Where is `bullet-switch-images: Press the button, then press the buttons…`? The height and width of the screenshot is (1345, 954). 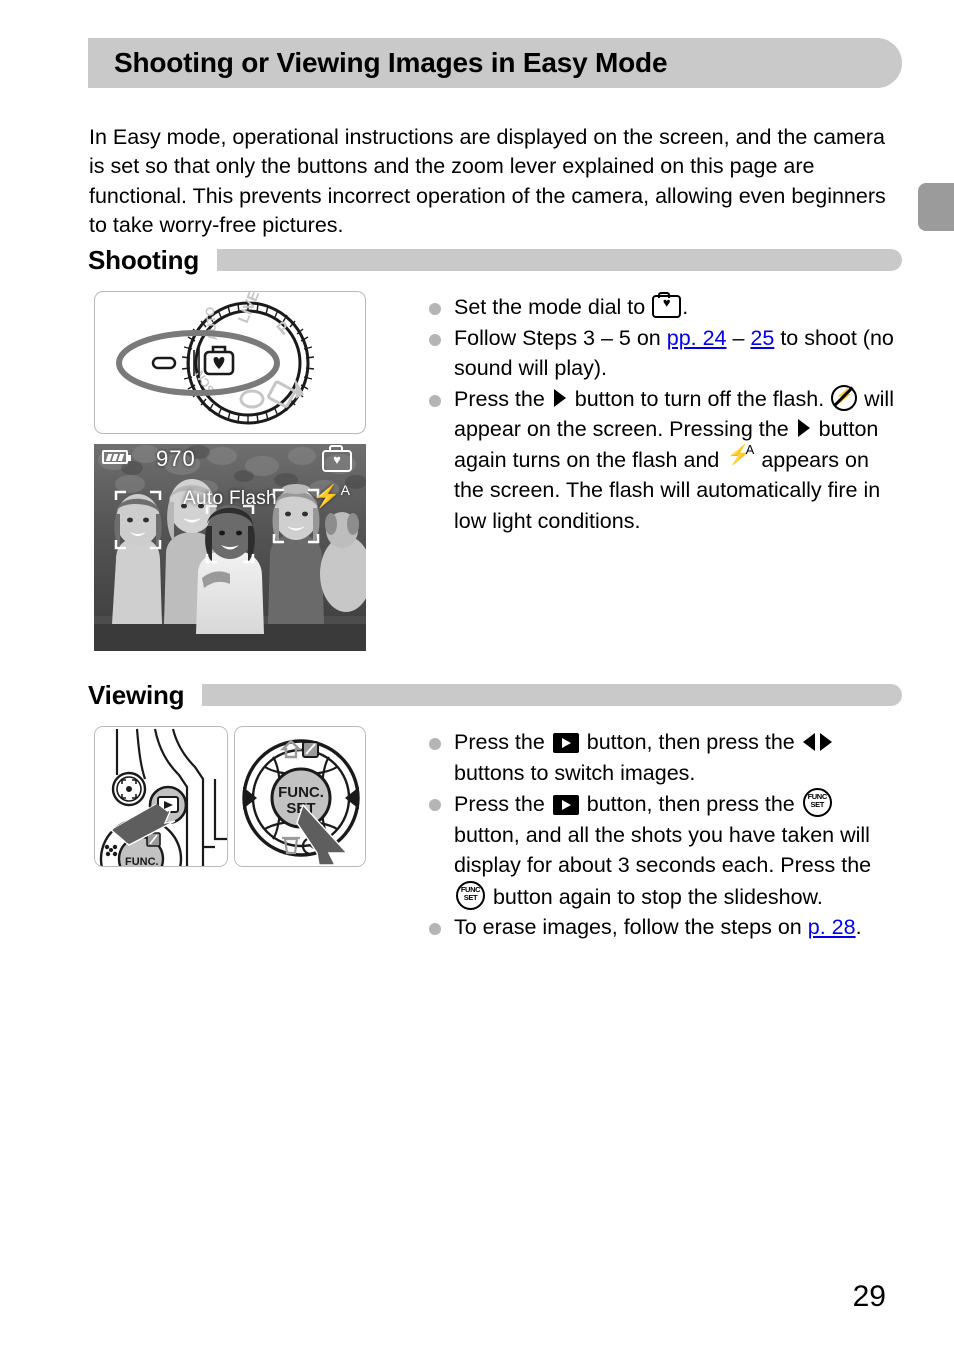
bullet-switch-images: Press the button, then press the buttons… is located at coordinates (663, 757).